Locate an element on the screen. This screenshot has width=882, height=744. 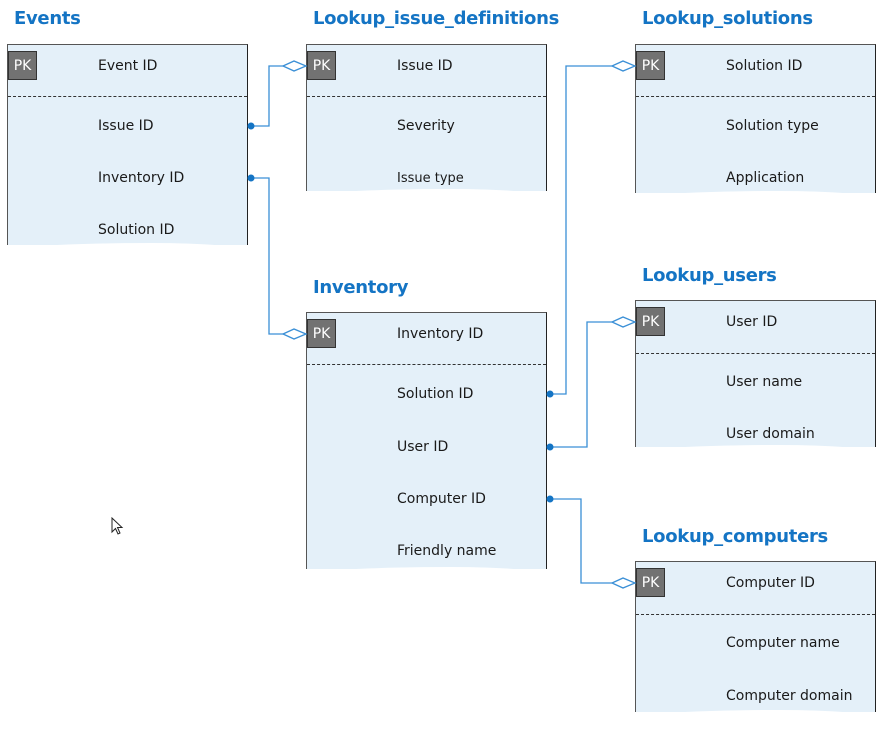
connector-inventory-computer is located at coordinates (581, 541).